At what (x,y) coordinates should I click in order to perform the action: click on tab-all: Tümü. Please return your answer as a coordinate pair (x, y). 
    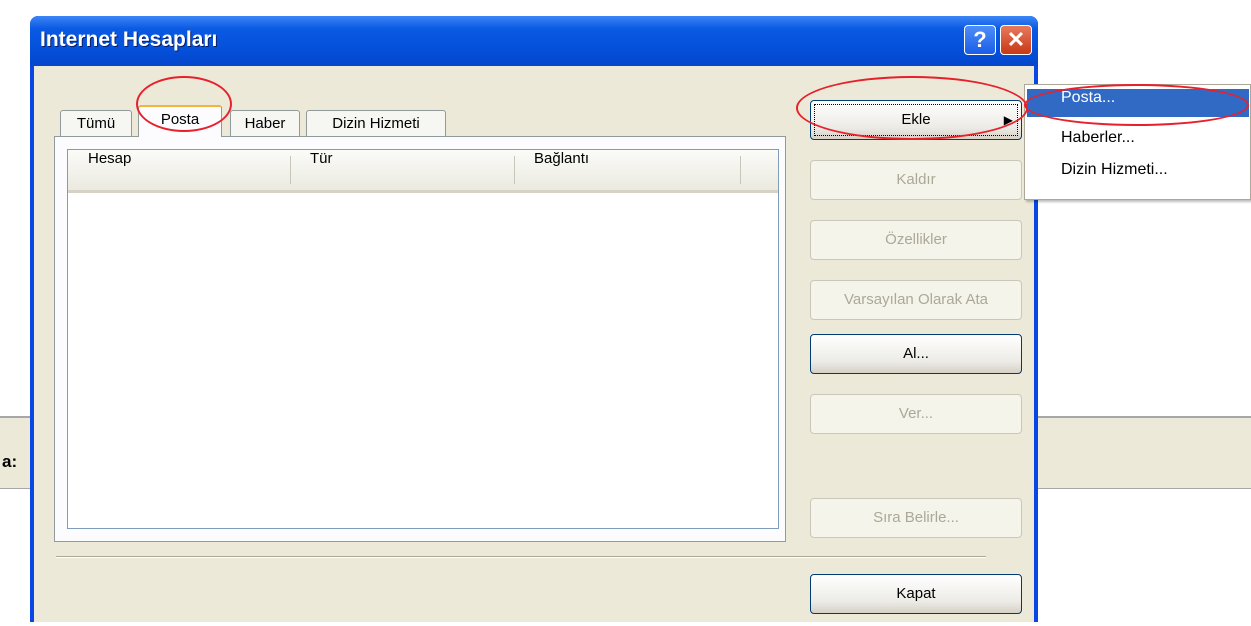
    Looking at the image, I should click on (96, 123).